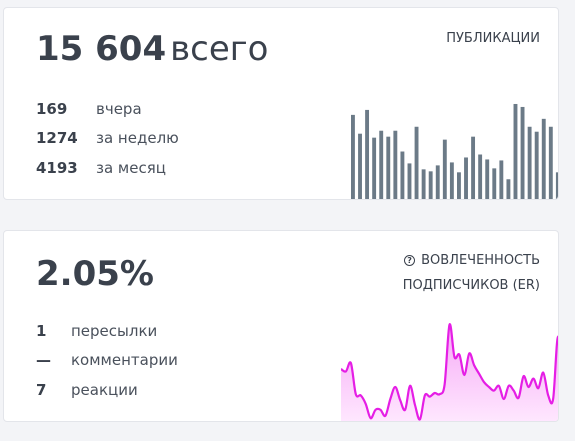  I want to click on stat-value: 1, so click(41, 330).